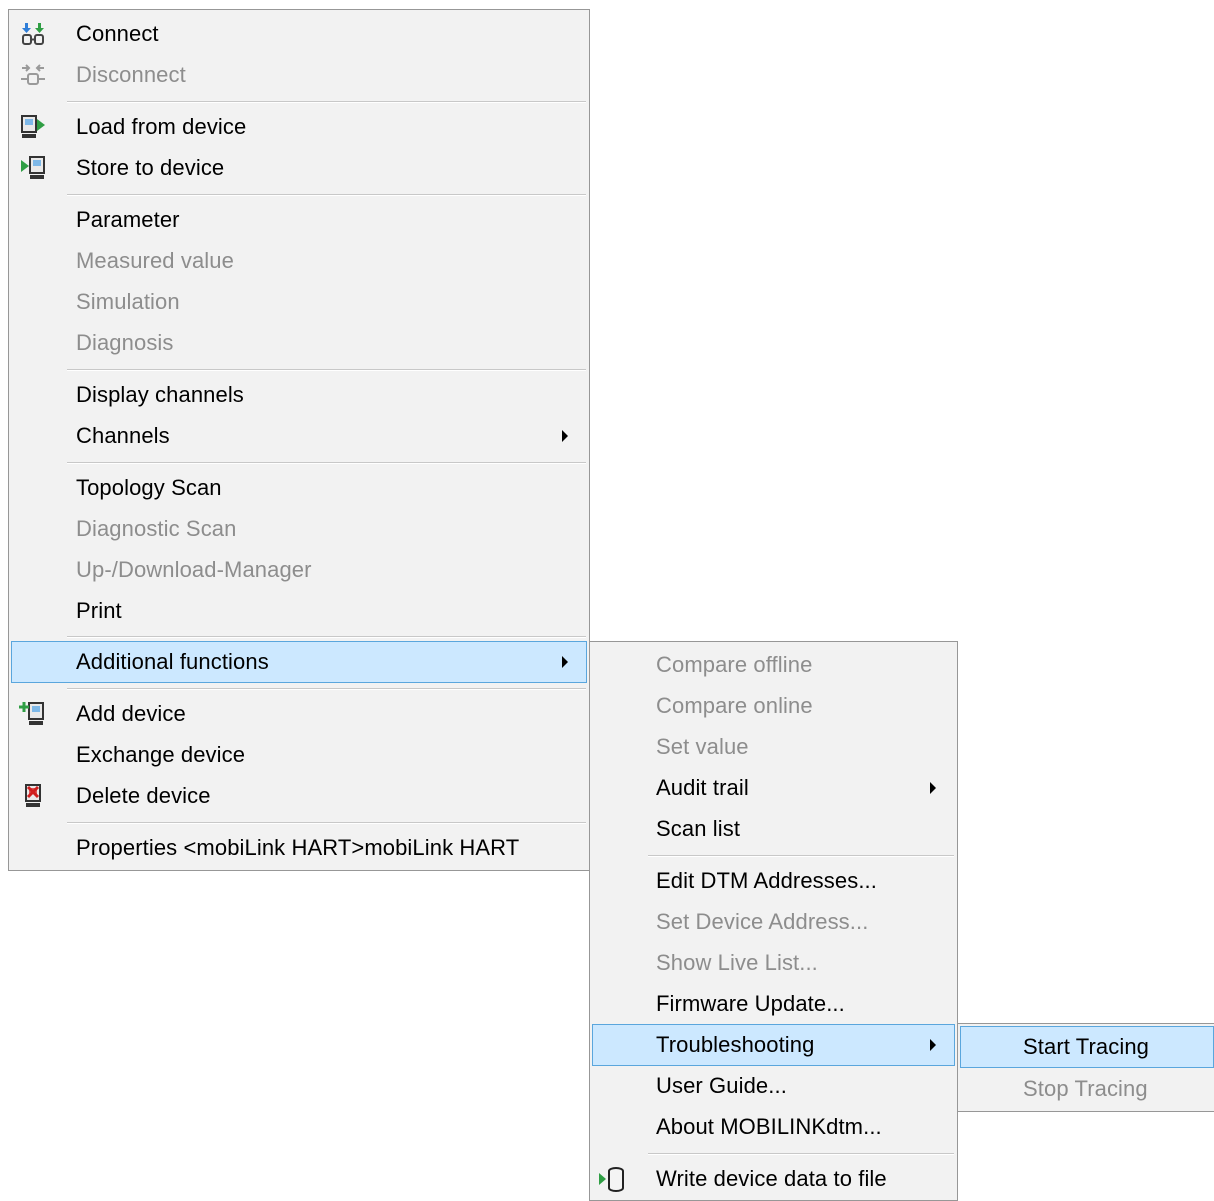 This screenshot has height=1201, width=1214. I want to click on menu-item-exchange-device: Exchange device, so click(299, 755).